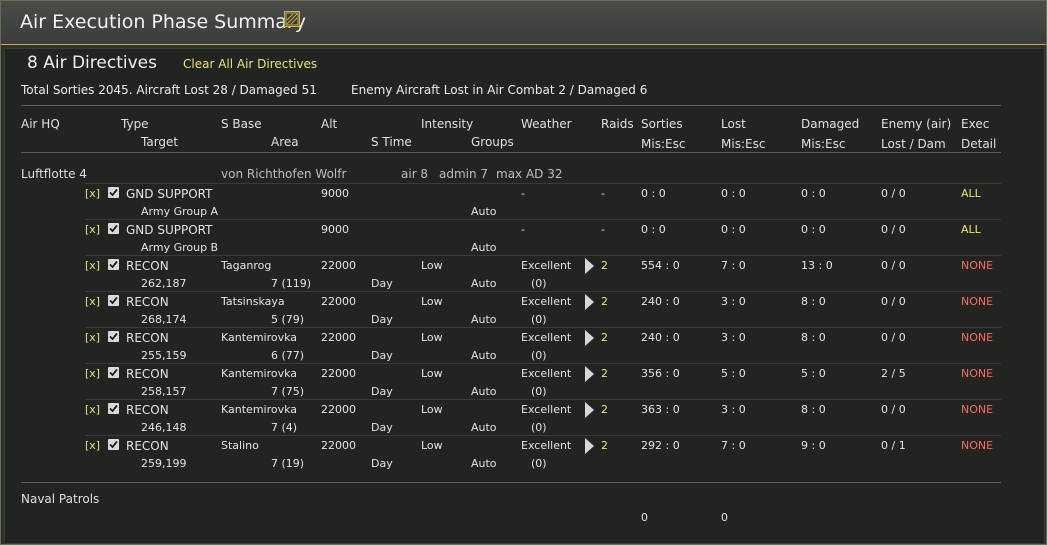 Image resolution: width=1047 pixels, height=545 pixels. I want to click on directive-base: Taganrog, so click(246, 265).